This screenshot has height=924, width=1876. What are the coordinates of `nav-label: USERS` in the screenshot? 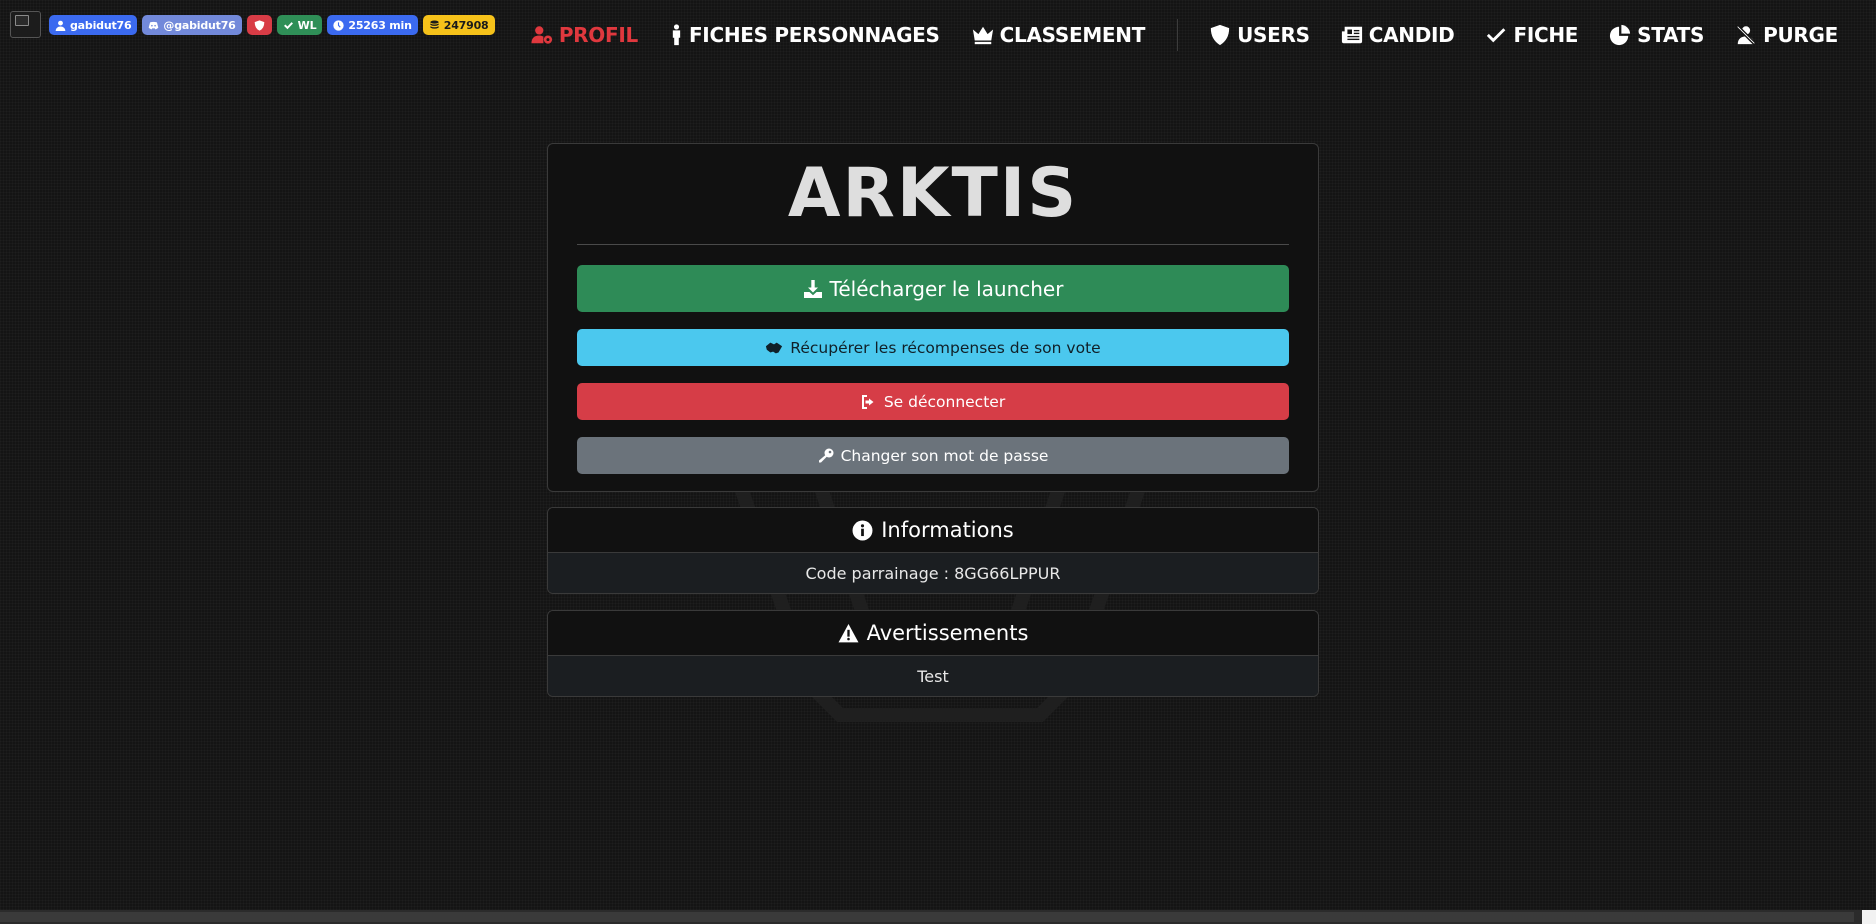 It's located at (1273, 35).